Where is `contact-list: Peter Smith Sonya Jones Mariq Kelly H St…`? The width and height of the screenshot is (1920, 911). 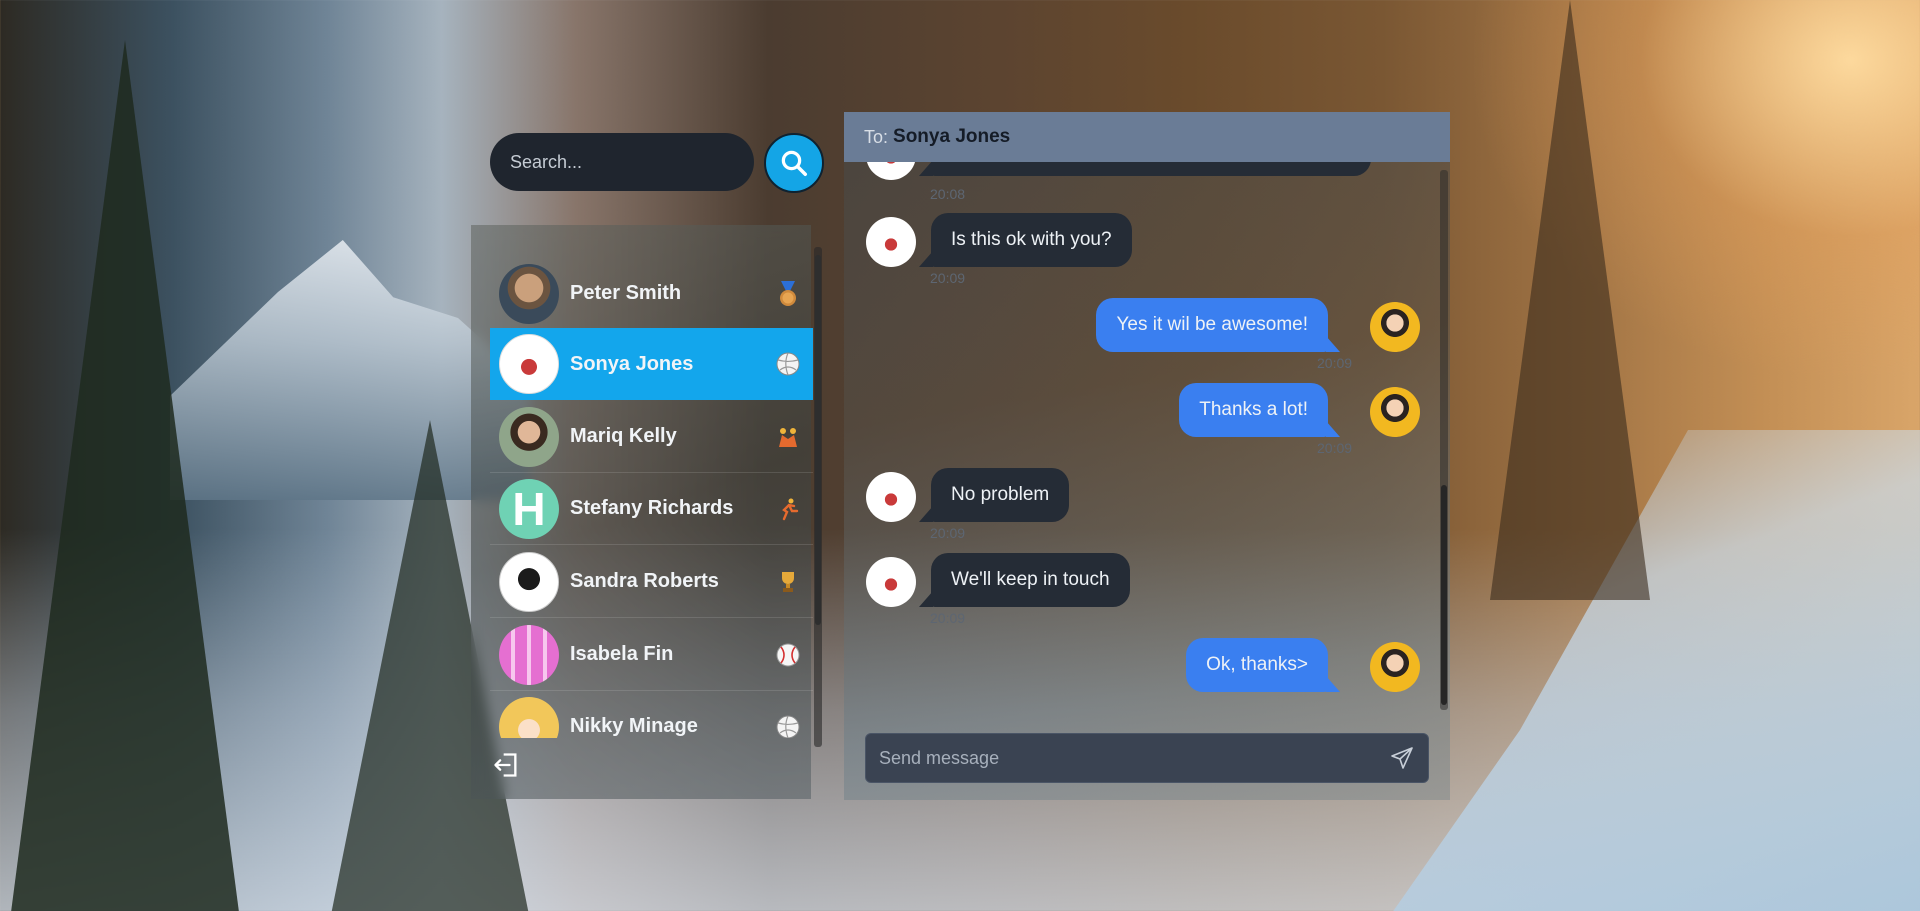
contact-list: Peter Smith Sonya Jones Mariq Kelly H St… is located at coordinates (651, 498).